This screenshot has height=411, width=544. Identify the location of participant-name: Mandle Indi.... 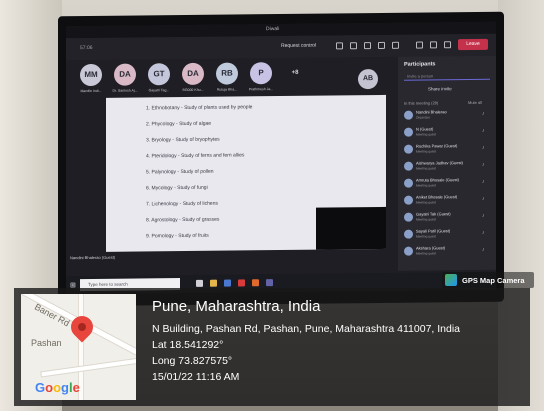
(91, 91).